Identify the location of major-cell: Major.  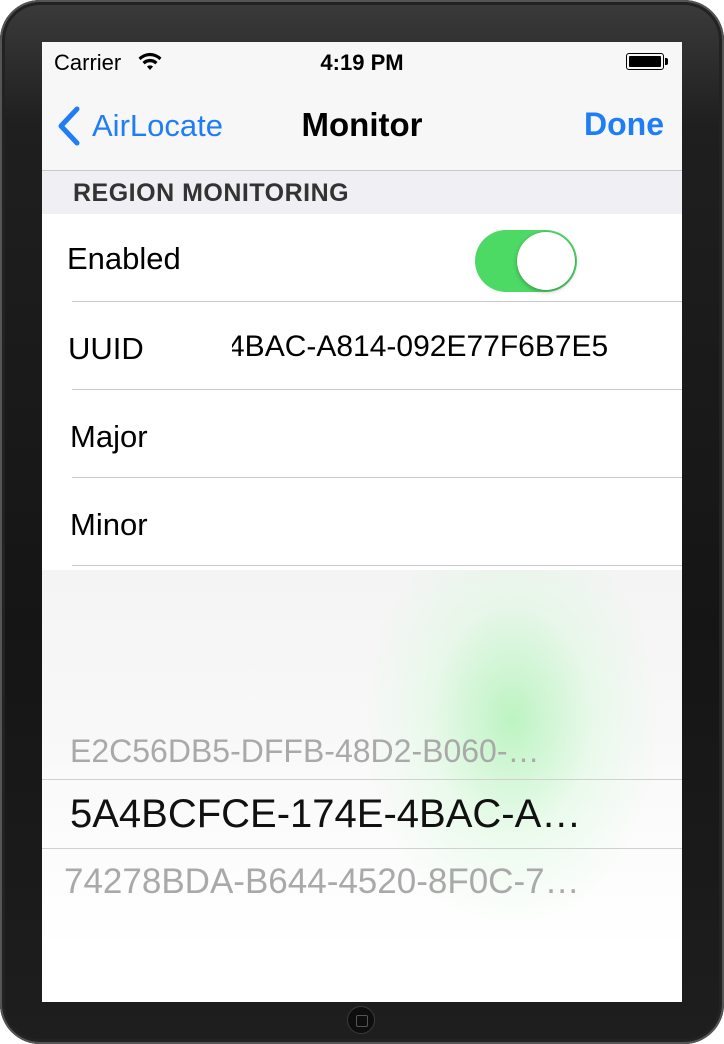
(362, 434).